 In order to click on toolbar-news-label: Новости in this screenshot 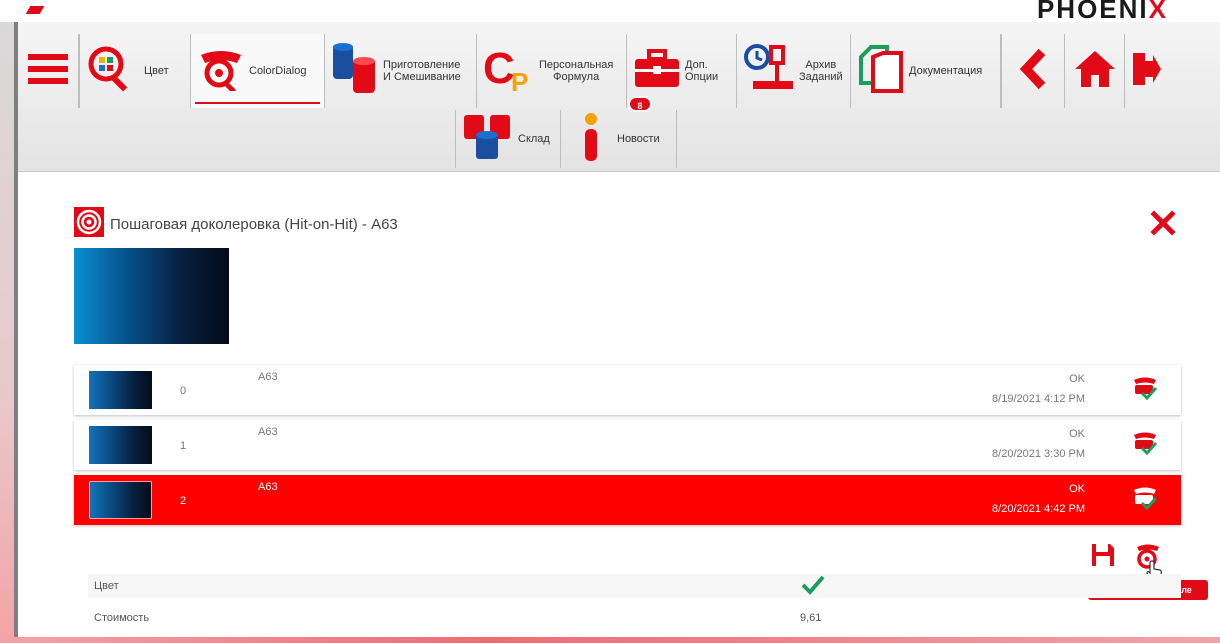, I will do `click(638, 139)`.